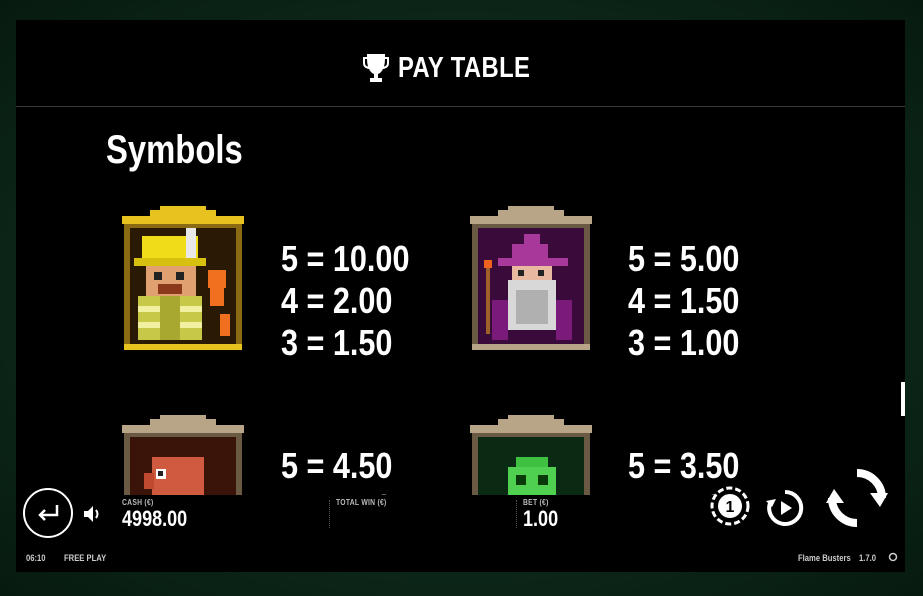  I want to click on bet-value: 1.00, so click(541, 518).